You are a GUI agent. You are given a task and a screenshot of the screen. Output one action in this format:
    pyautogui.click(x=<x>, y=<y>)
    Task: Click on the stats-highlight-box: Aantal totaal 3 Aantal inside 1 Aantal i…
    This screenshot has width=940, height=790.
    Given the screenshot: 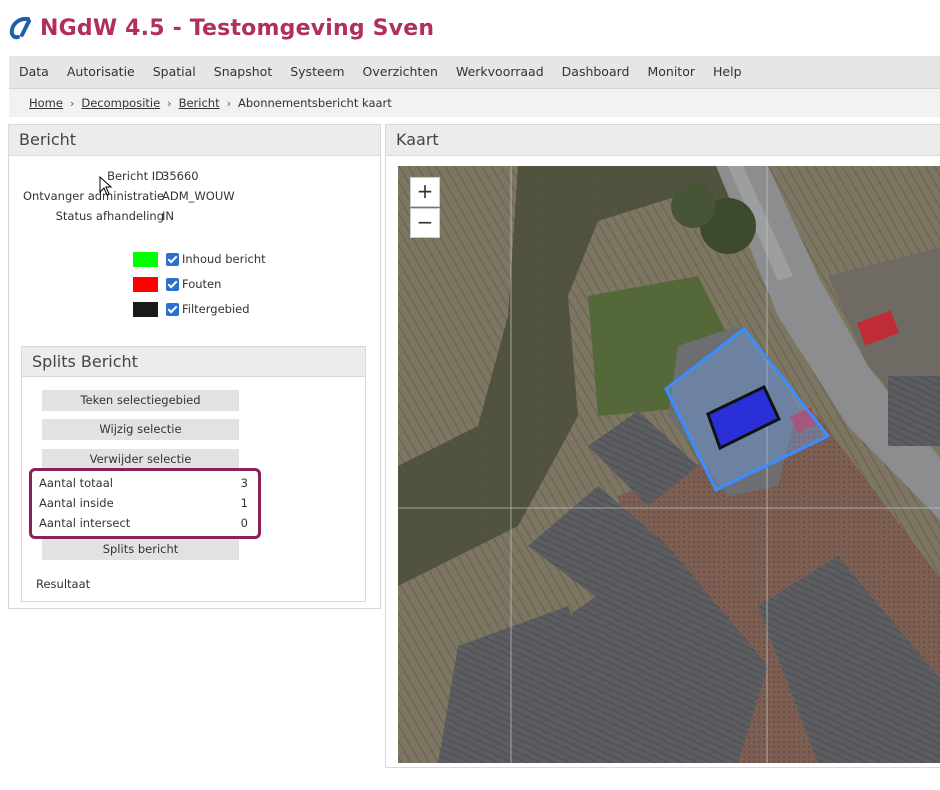 What is the action you would take?
    pyautogui.click(x=145, y=503)
    